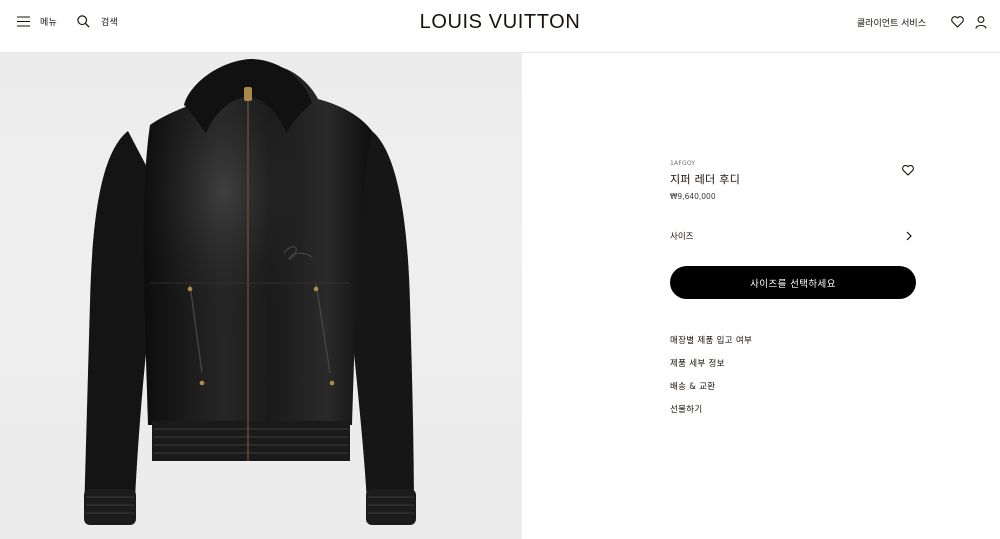 This screenshot has height=539, width=1000. I want to click on search-label: 검색, so click(109, 22).